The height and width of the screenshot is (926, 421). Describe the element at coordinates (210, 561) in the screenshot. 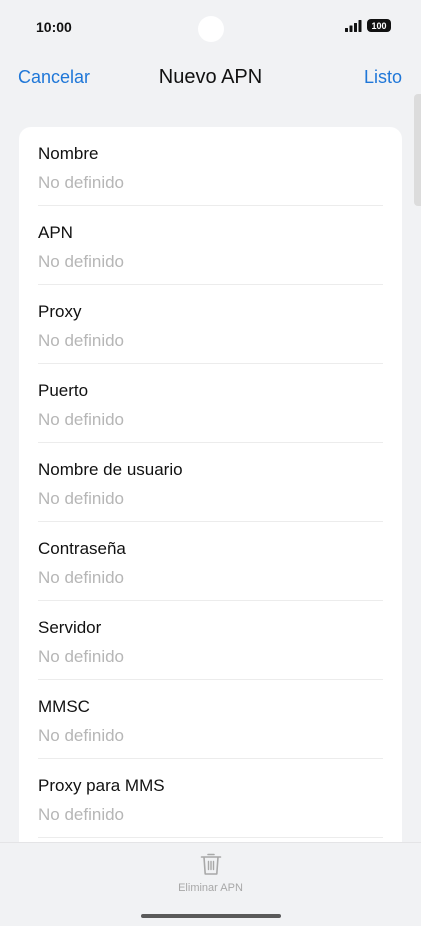

I see `field-contrasena: Contraseña No definido` at that location.